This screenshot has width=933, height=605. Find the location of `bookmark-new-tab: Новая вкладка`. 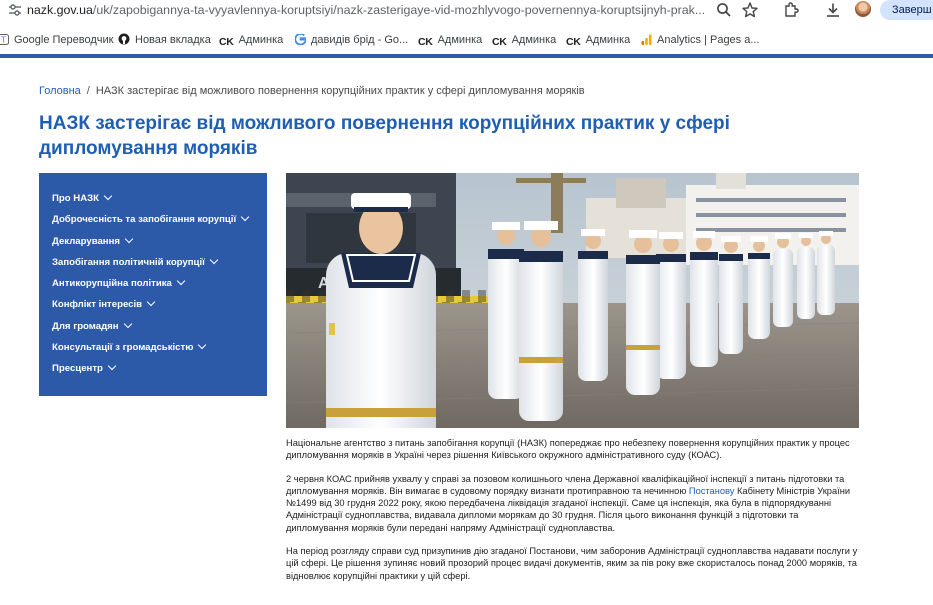

bookmark-new-tab: Новая вкладка is located at coordinates (164, 40).